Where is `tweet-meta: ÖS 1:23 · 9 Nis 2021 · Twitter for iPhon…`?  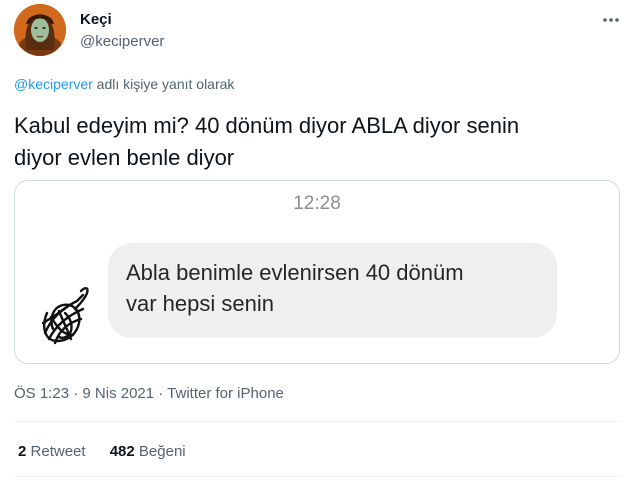 tweet-meta: ÖS 1:23 · 9 Nis 2021 · Twitter for iPhon… is located at coordinates (149, 393).